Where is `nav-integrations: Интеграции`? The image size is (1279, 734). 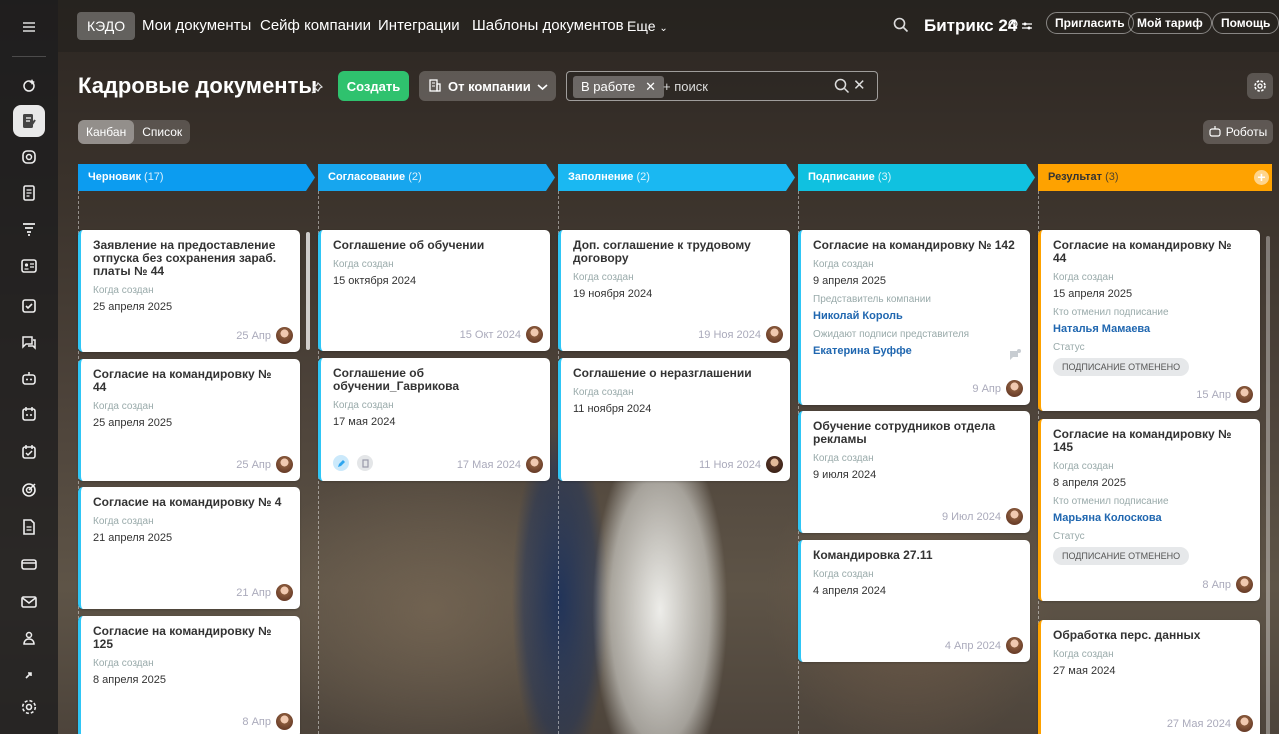 nav-integrations: Интеграции is located at coordinates (419, 26).